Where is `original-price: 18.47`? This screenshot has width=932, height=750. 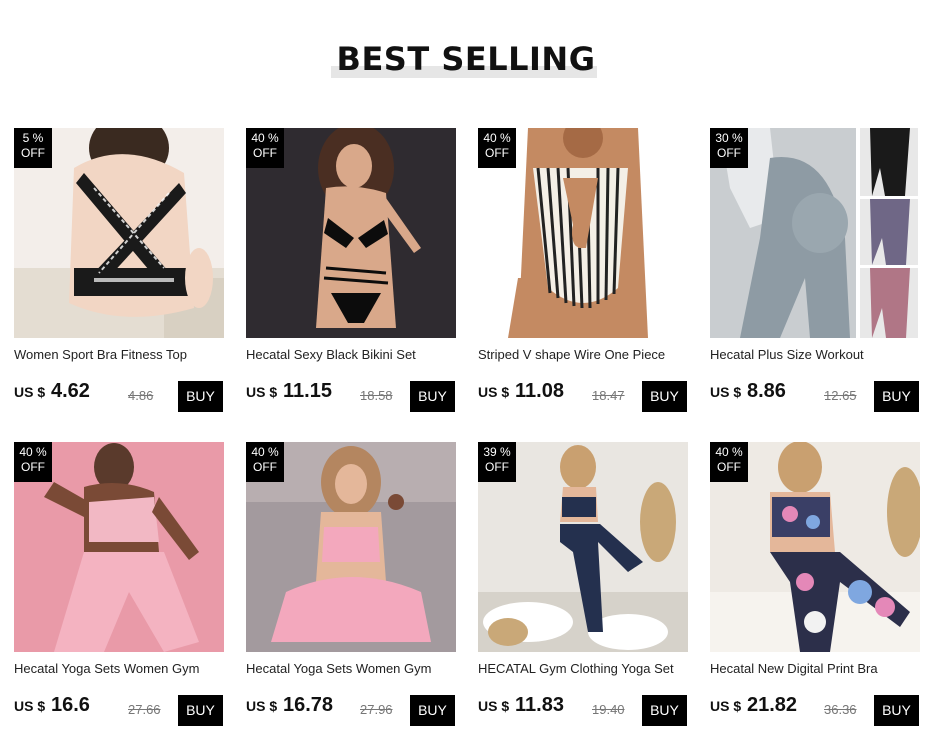 original-price: 18.47 is located at coordinates (608, 395).